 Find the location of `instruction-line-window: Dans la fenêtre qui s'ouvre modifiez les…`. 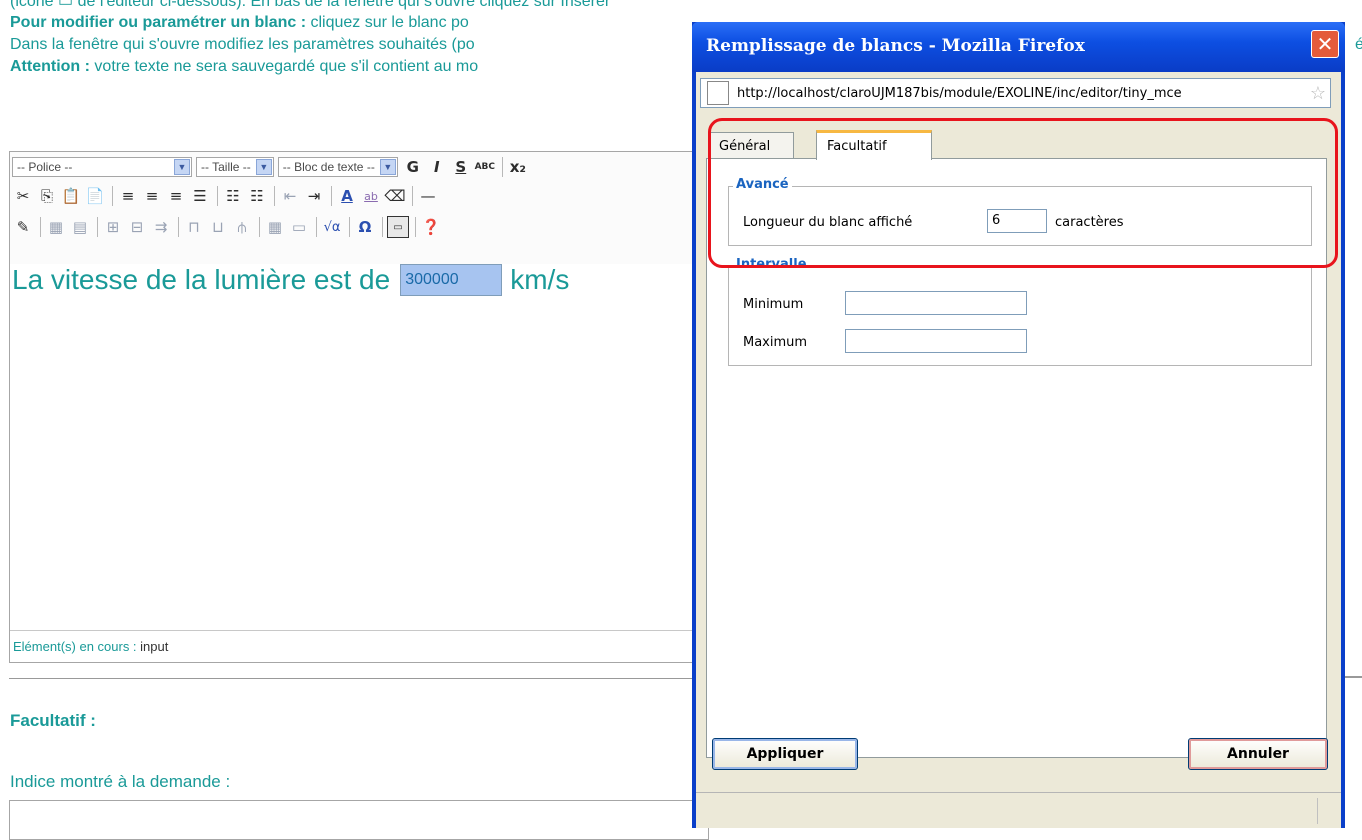

instruction-line-window: Dans la fenêtre qui s'ouvre modifiez les… is located at coordinates (242, 44).